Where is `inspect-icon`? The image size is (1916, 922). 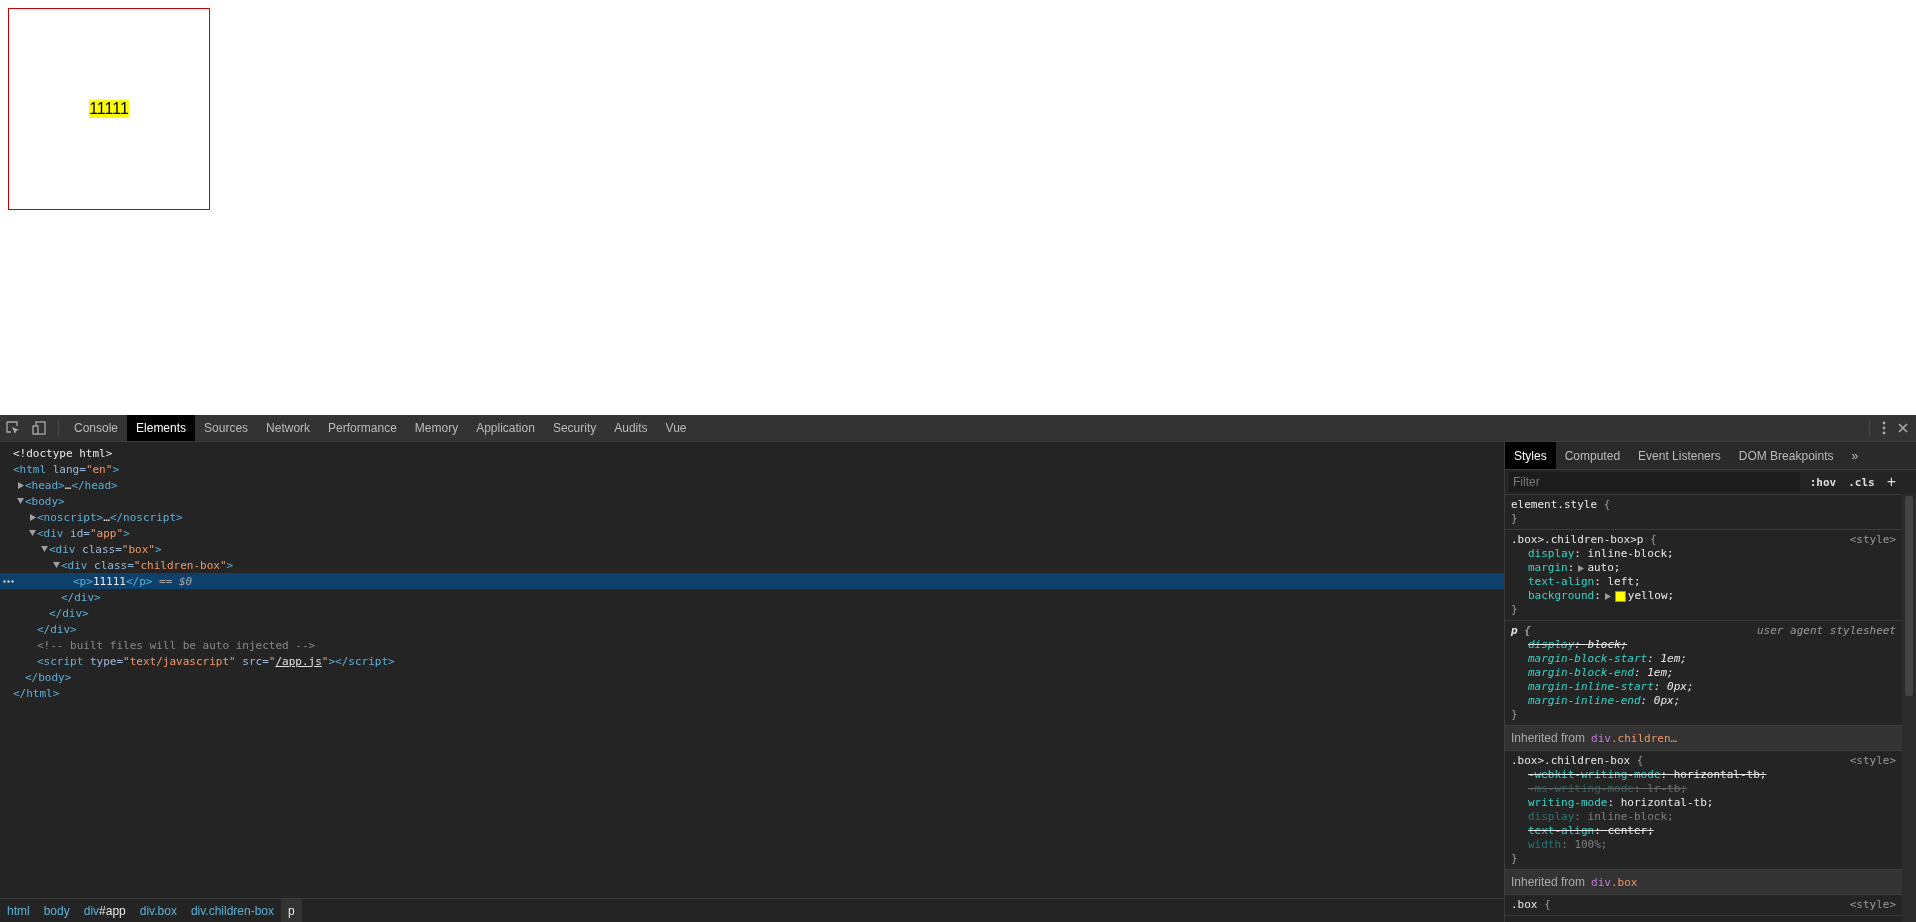 inspect-icon is located at coordinates (13, 428).